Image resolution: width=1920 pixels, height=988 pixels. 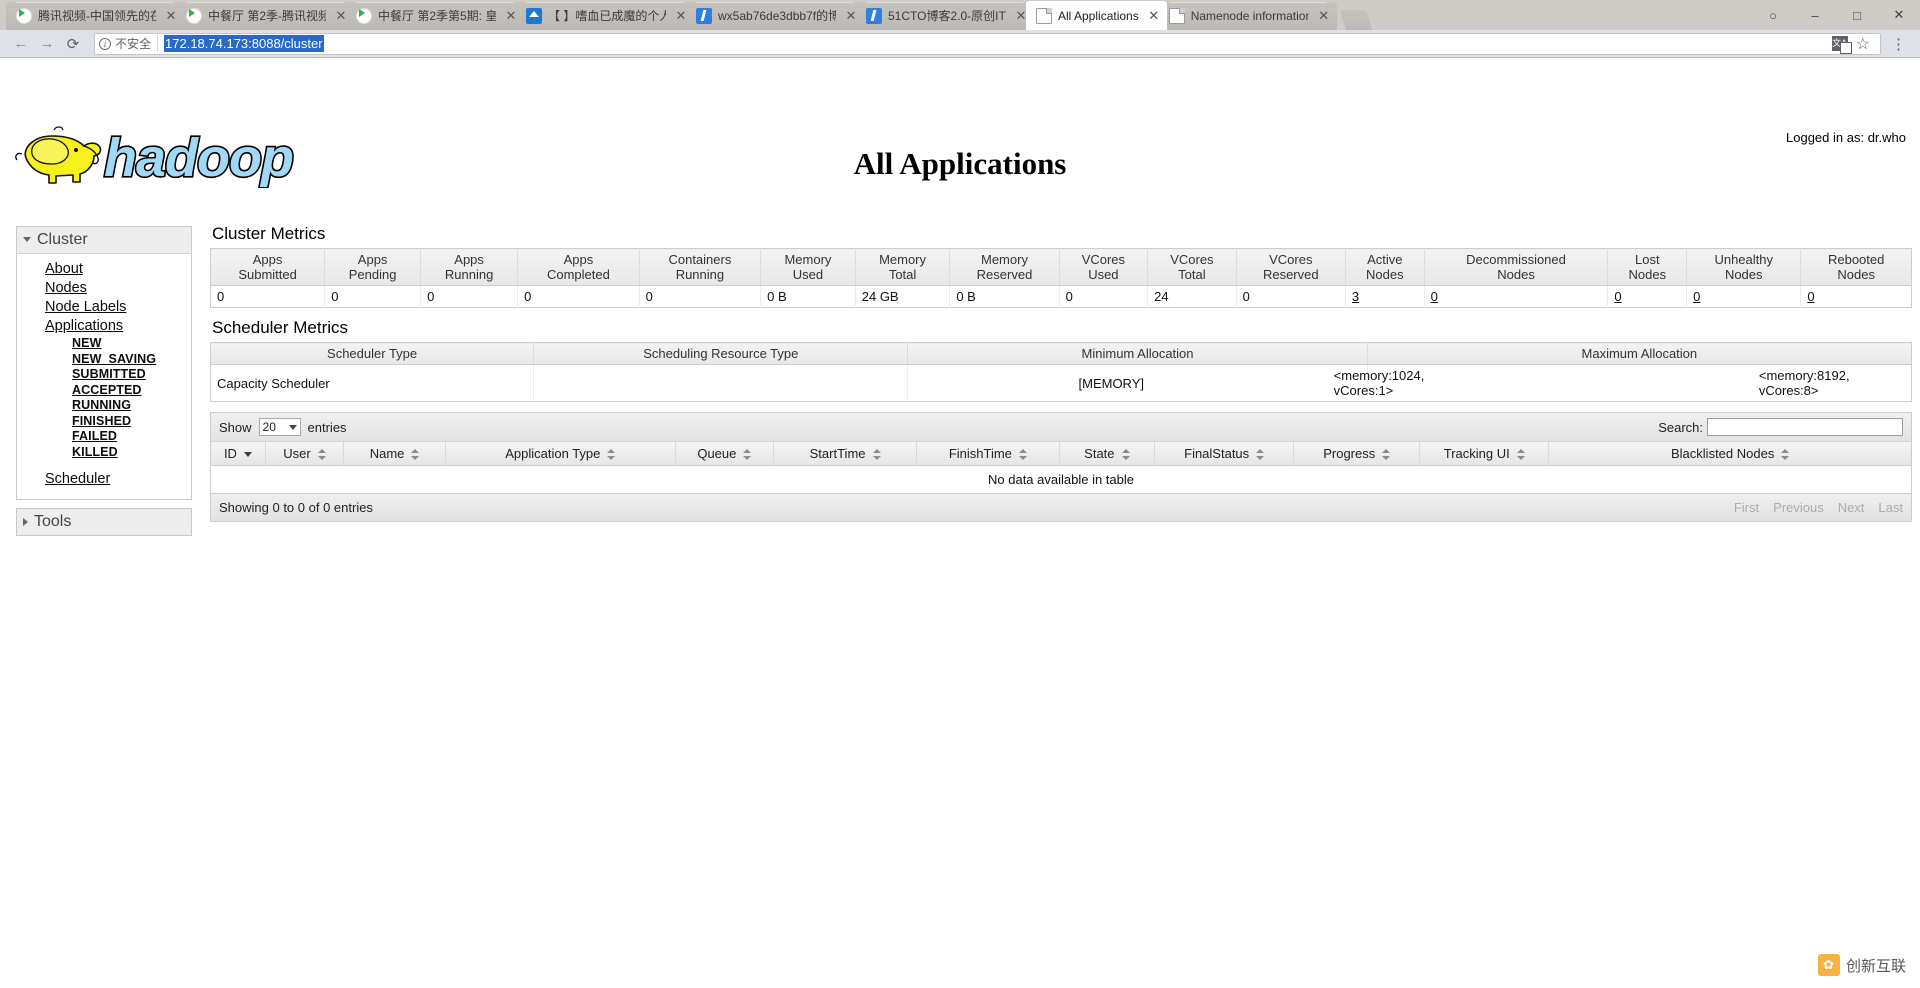 I want to click on sidebar-item-about: About, so click(x=104, y=269).